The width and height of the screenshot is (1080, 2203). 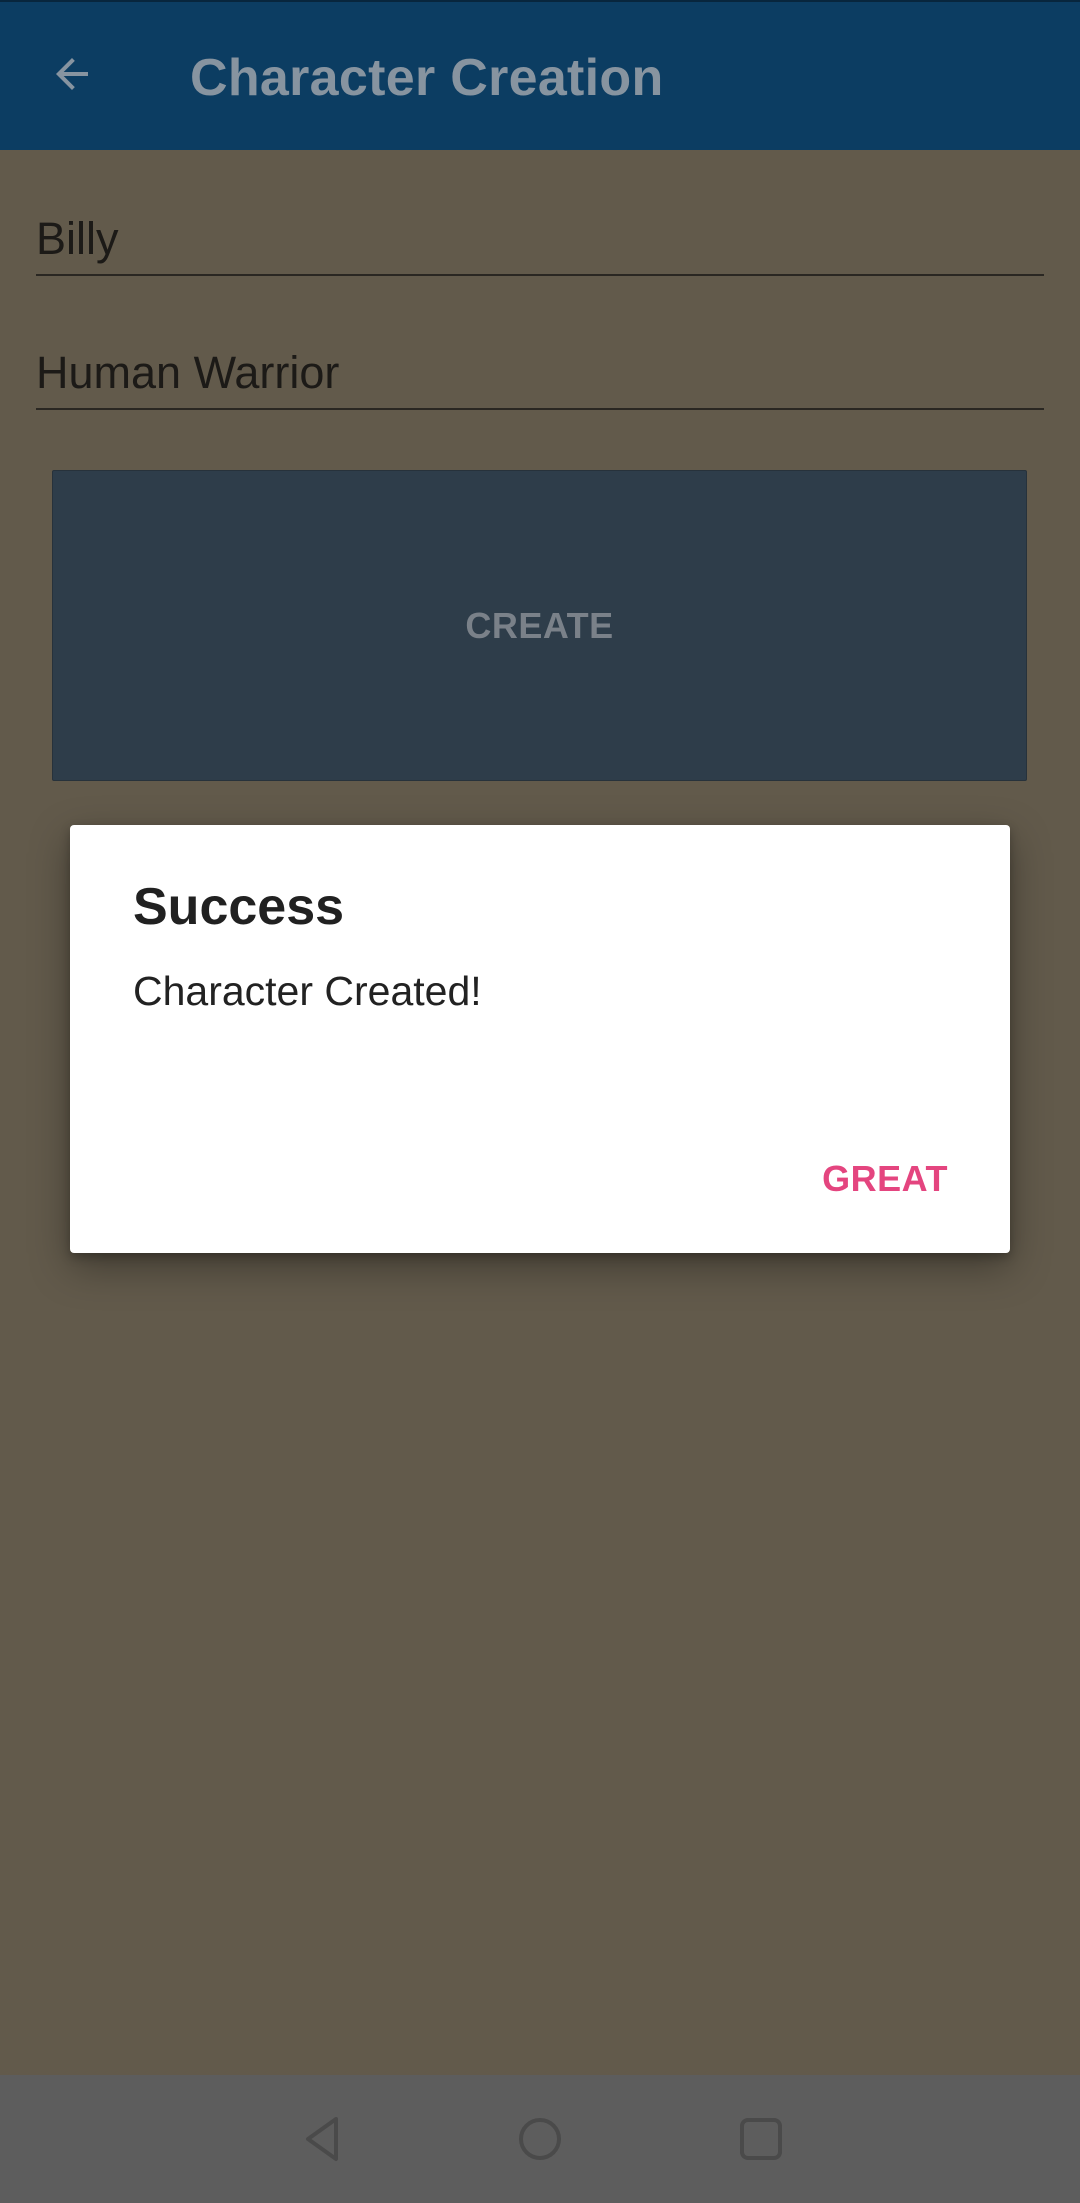 I want to click on great-button: GREAT, so click(x=885, y=1179).